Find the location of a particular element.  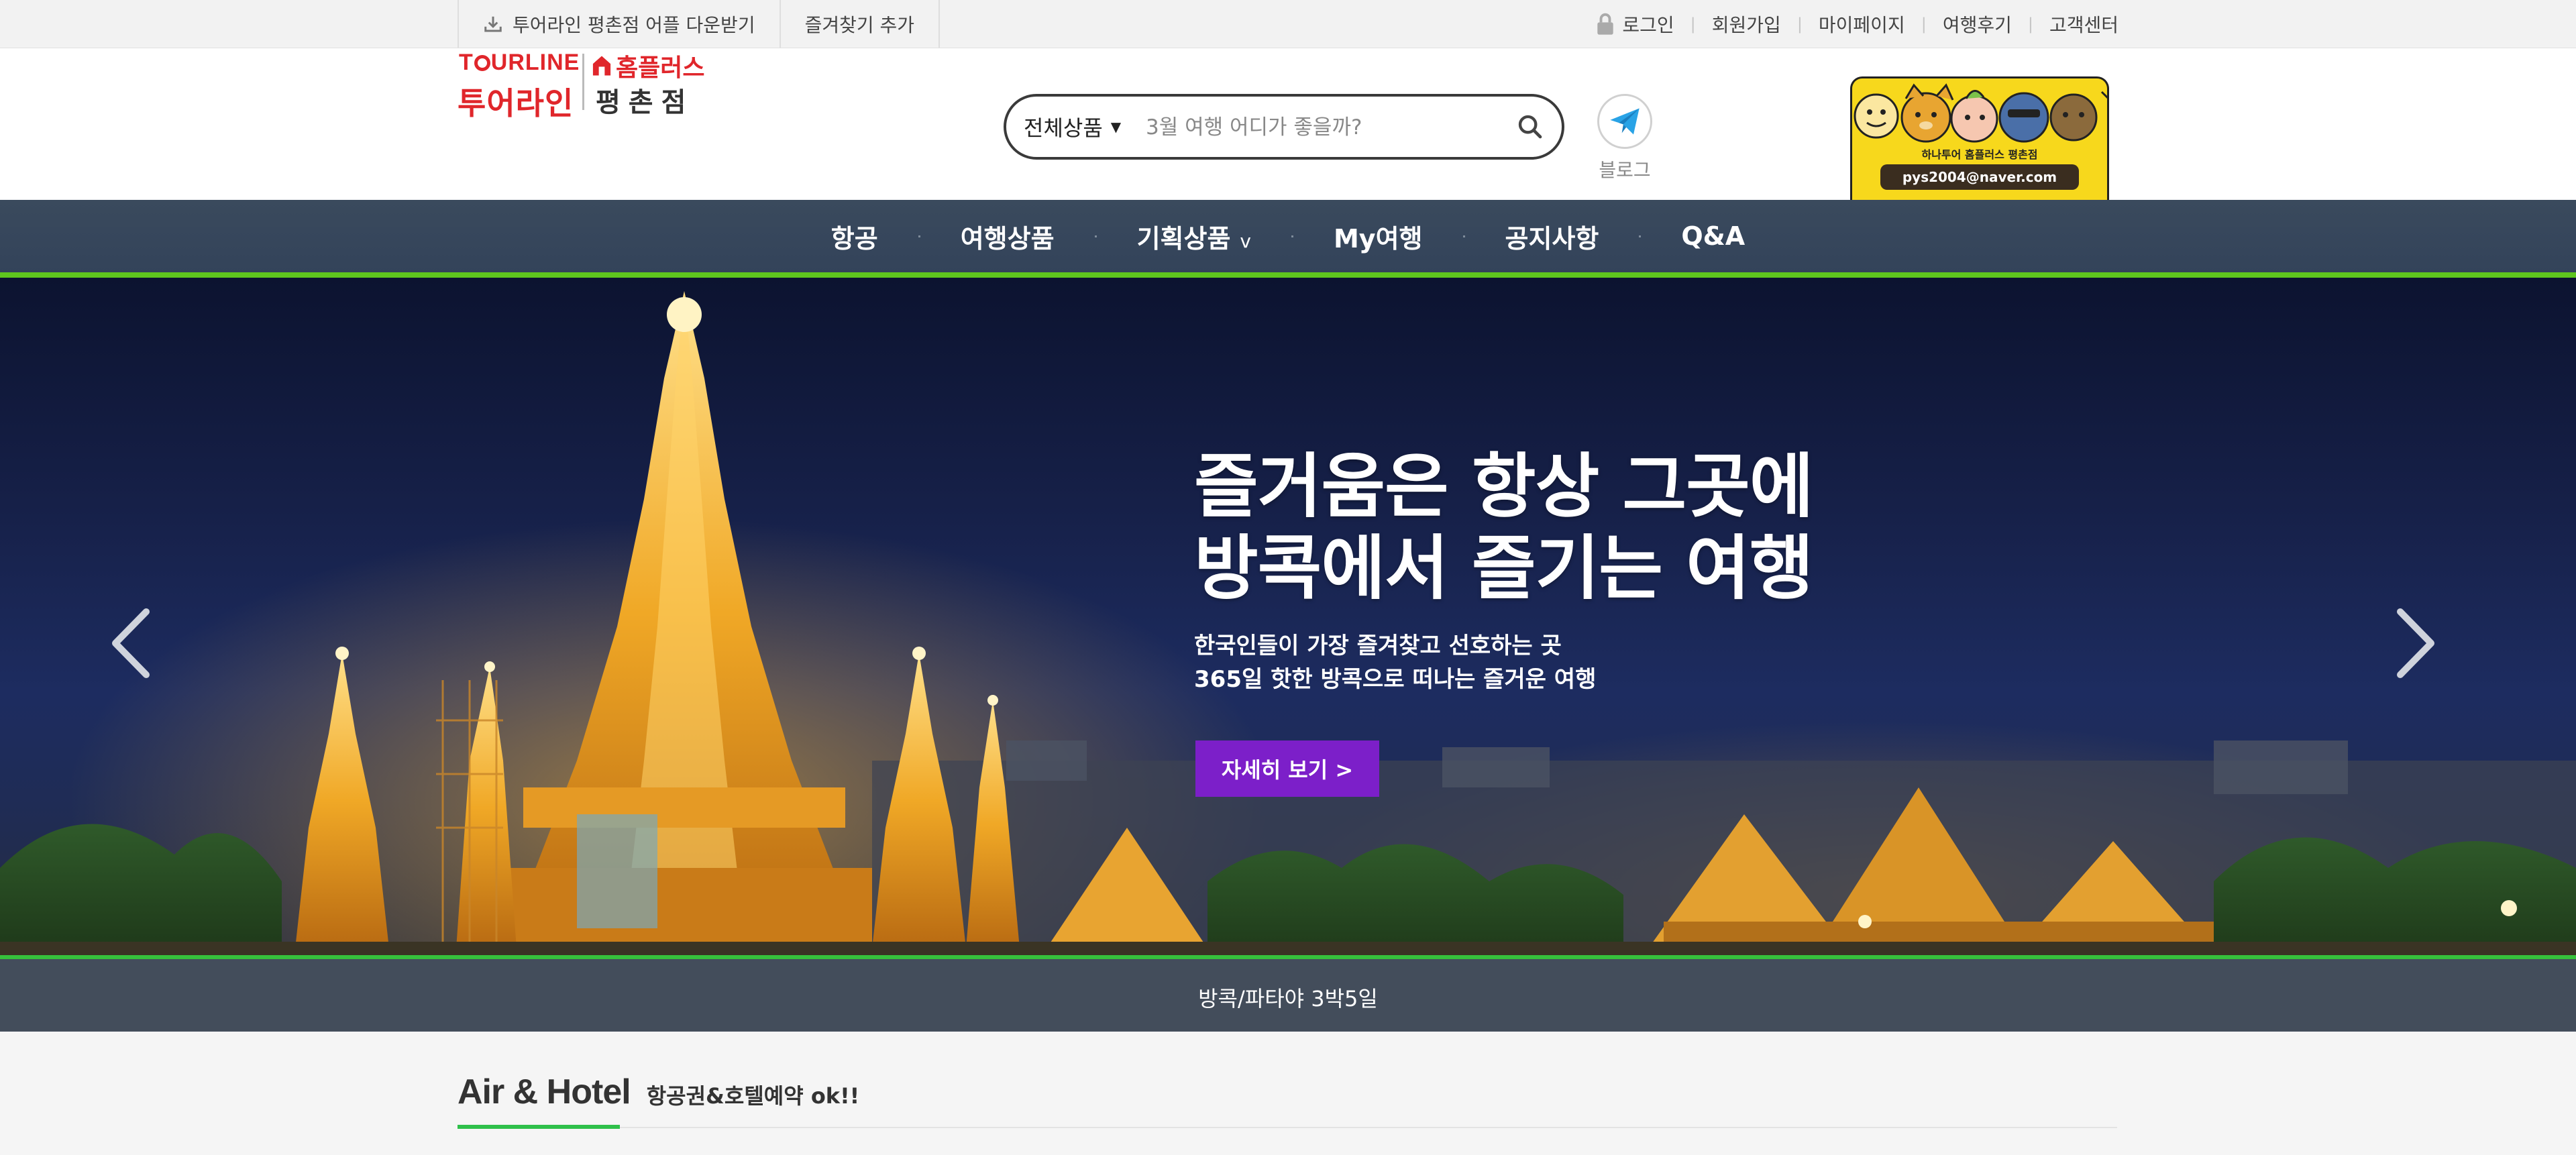

blog-link: 블로그 is located at coordinates (1625, 141).